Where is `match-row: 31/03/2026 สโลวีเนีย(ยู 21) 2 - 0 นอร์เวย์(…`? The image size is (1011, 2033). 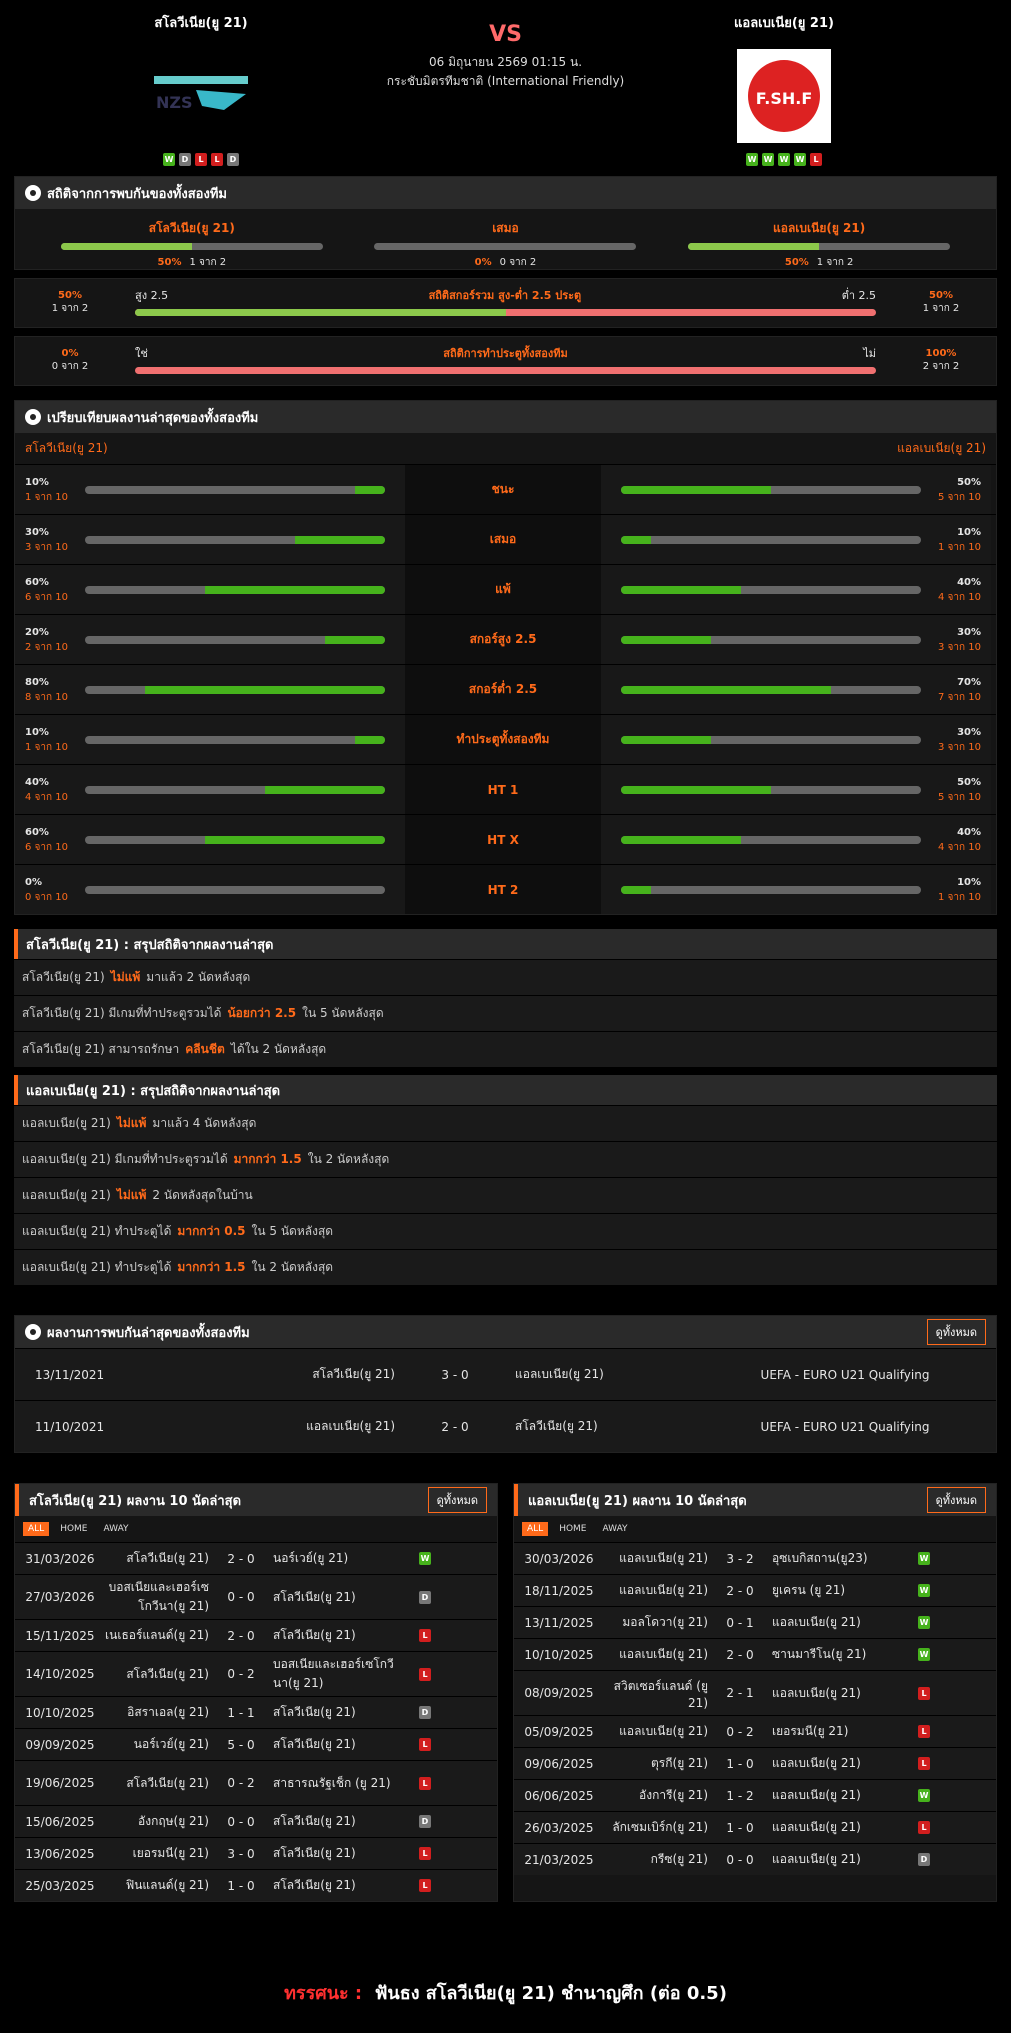
match-row: 31/03/2026 สโลวีเนีย(ยู 21) 2 - 0 นอร์เวย์(… is located at coordinates (256, 1558).